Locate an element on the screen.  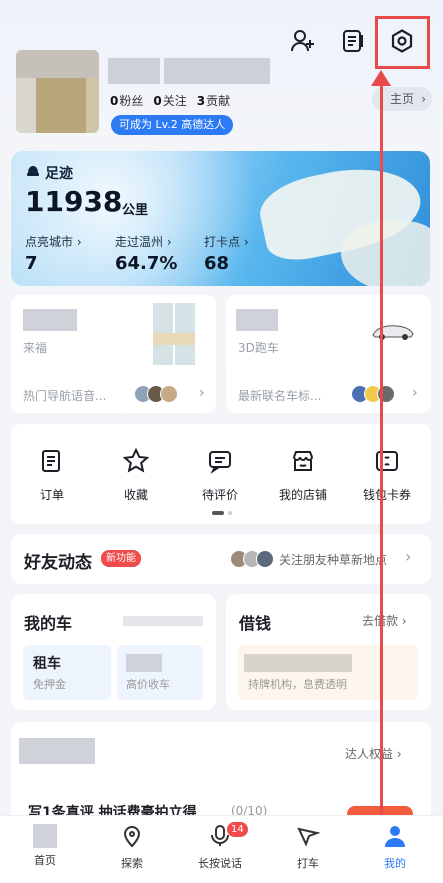
quick-to-review: 待评价 is located at coordinates (220, 475).